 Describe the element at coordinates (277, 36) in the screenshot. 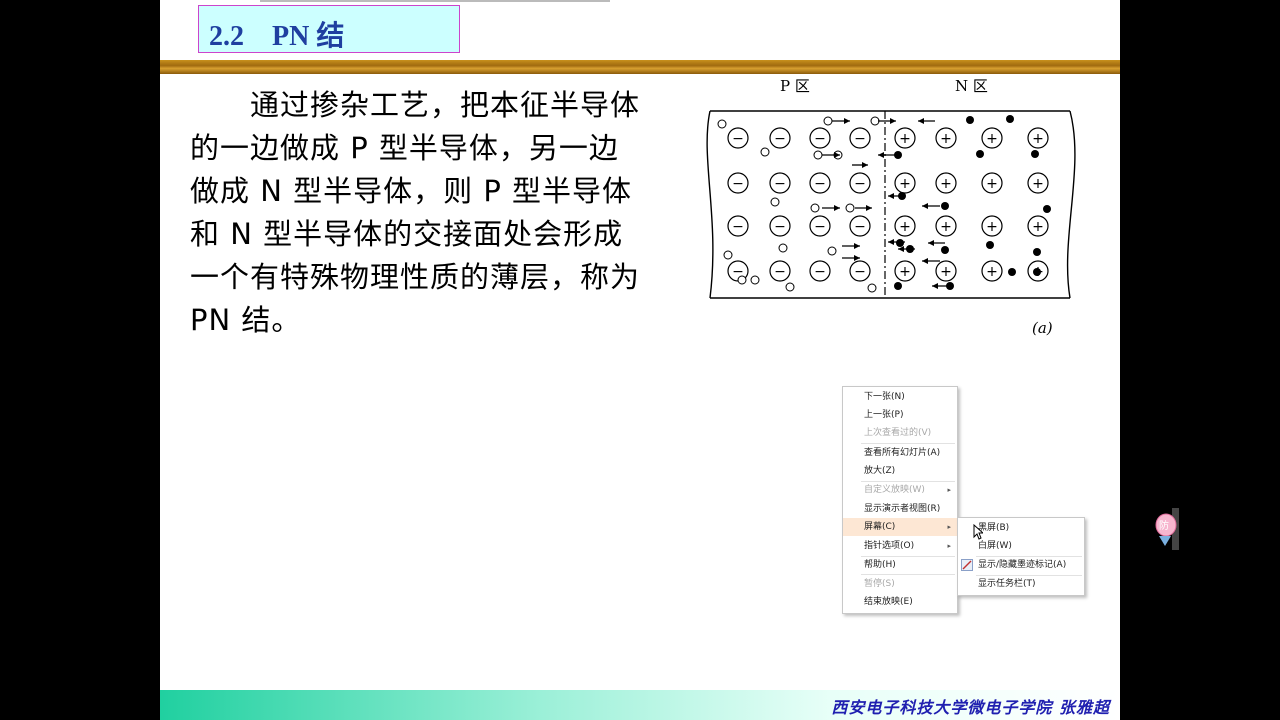

I see `slide-title: 2.2 PN 结` at that location.